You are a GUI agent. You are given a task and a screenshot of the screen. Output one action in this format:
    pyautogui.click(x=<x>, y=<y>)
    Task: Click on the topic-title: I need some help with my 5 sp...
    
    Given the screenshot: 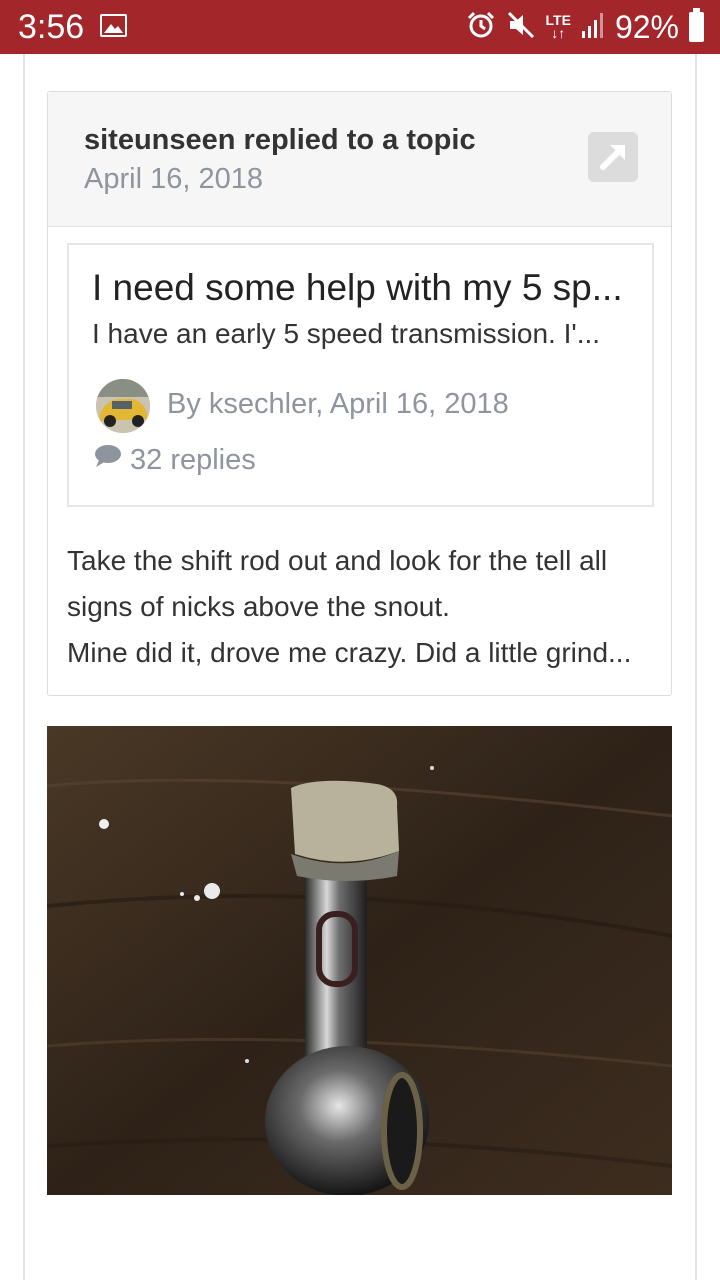 What is the action you would take?
    pyautogui.click(x=357, y=288)
    